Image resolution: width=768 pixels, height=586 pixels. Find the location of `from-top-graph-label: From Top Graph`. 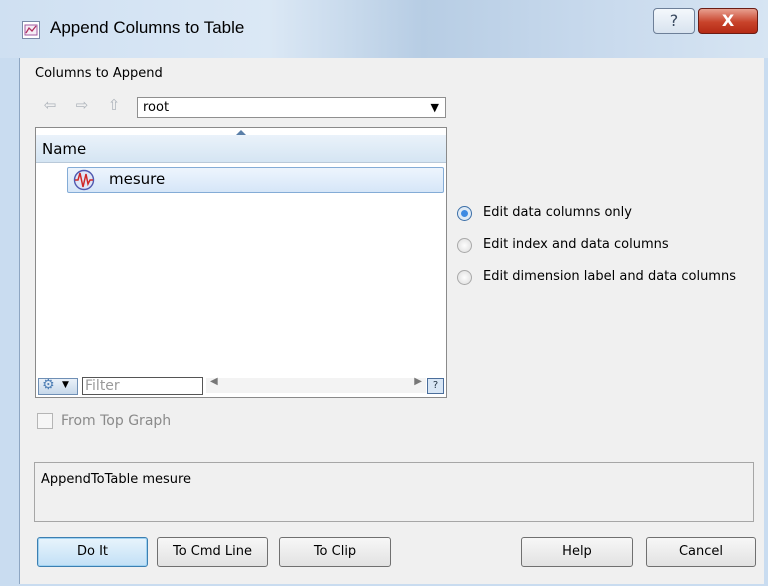

from-top-graph-label: From Top Graph is located at coordinates (116, 421).